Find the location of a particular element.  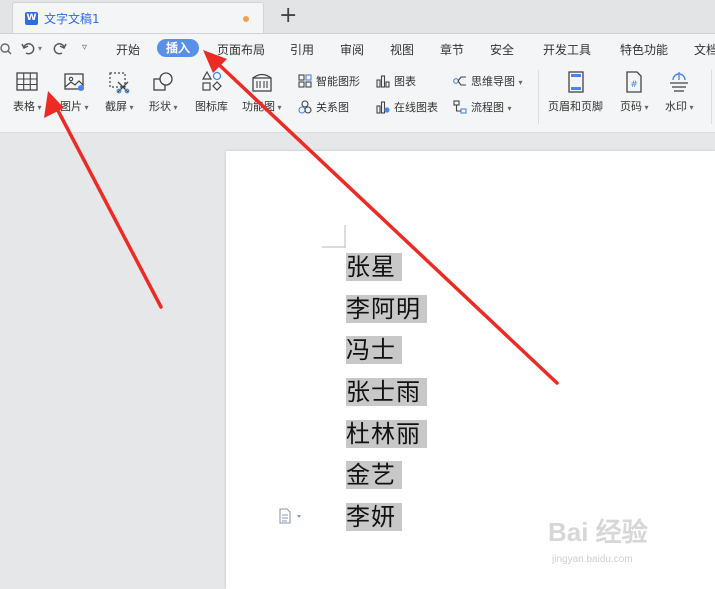

selected-text: 张士雨 is located at coordinates (386, 392).